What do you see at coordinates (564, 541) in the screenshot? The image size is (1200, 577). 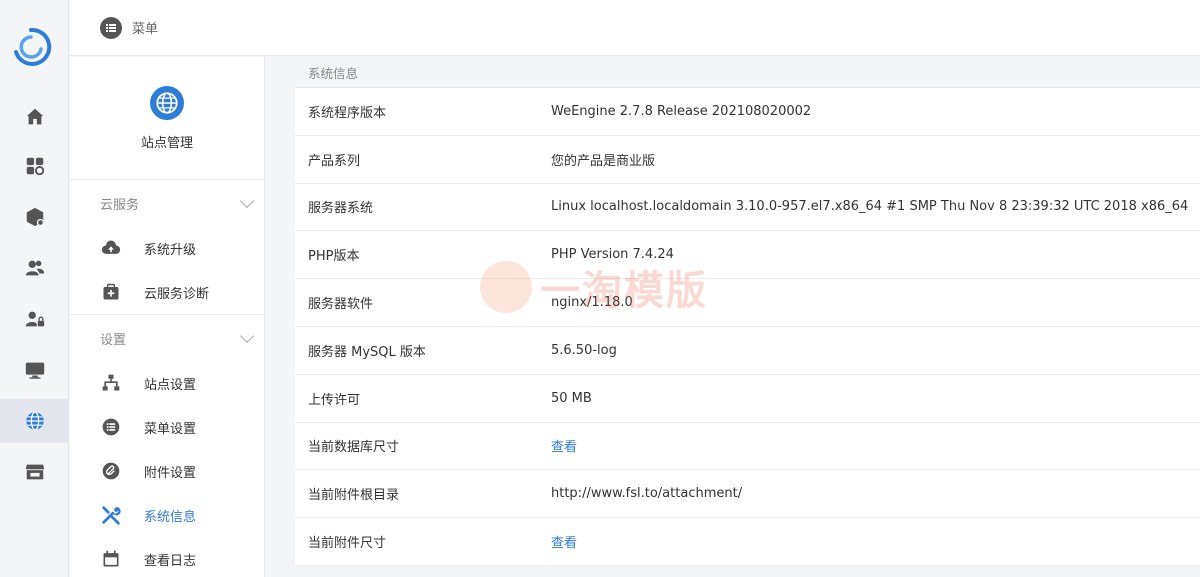 I see `view-attachment-size-link: 查看` at bounding box center [564, 541].